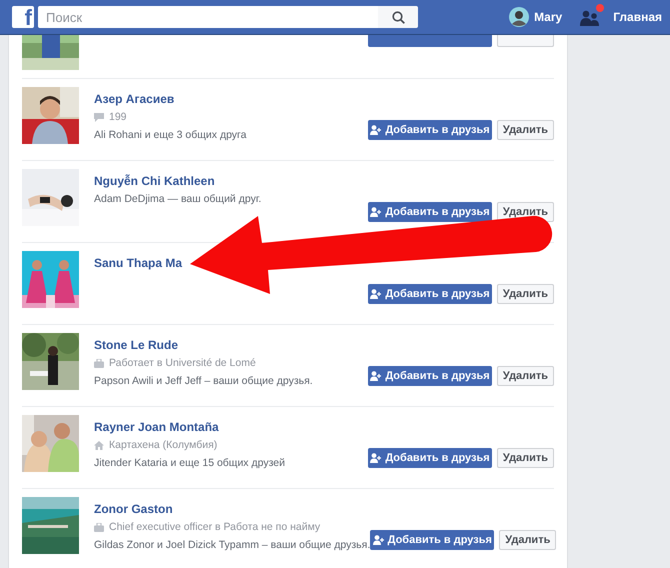 Image resolution: width=670 pixels, height=568 pixels. What do you see at coordinates (170, 99) in the screenshot?
I see `person-name: Азер Агасиев` at bounding box center [170, 99].